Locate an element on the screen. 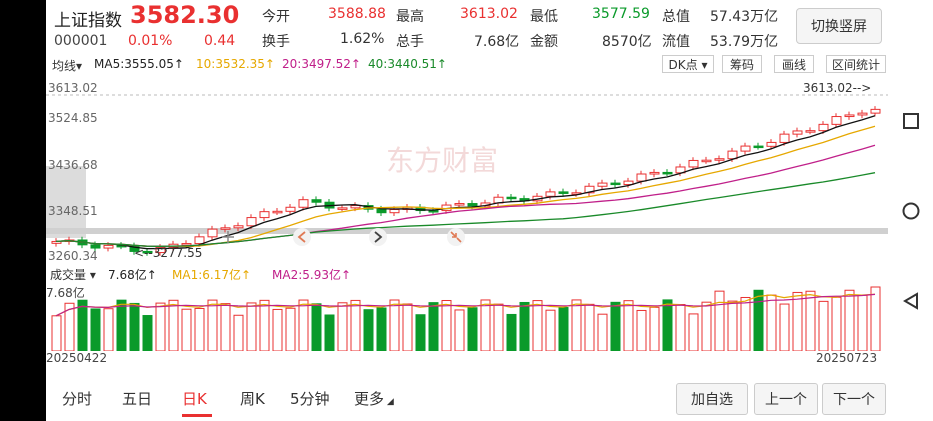 The height and width of the screenshot is (421, 933). index-price: 3582.30 is located at coordinates (185, 15).